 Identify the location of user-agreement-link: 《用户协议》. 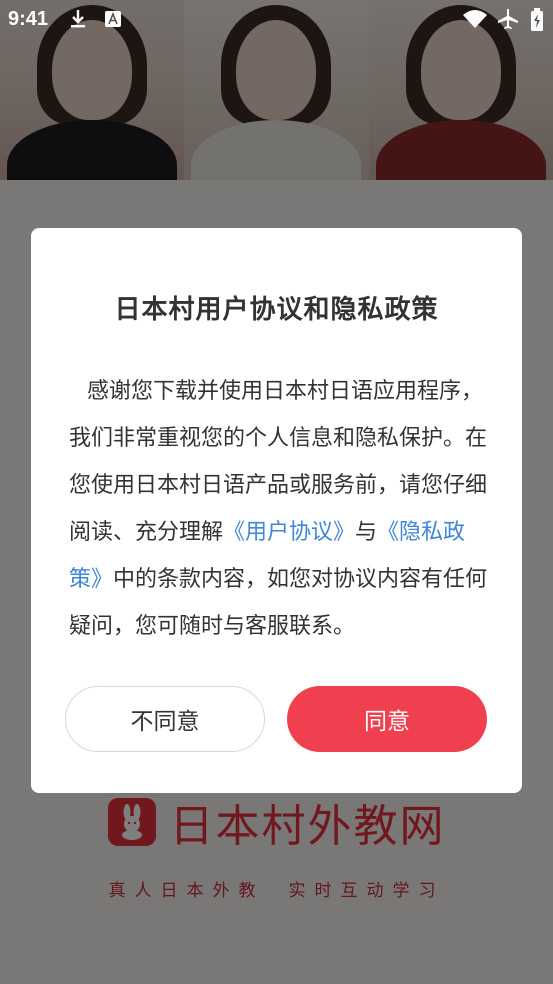
(289, 532).